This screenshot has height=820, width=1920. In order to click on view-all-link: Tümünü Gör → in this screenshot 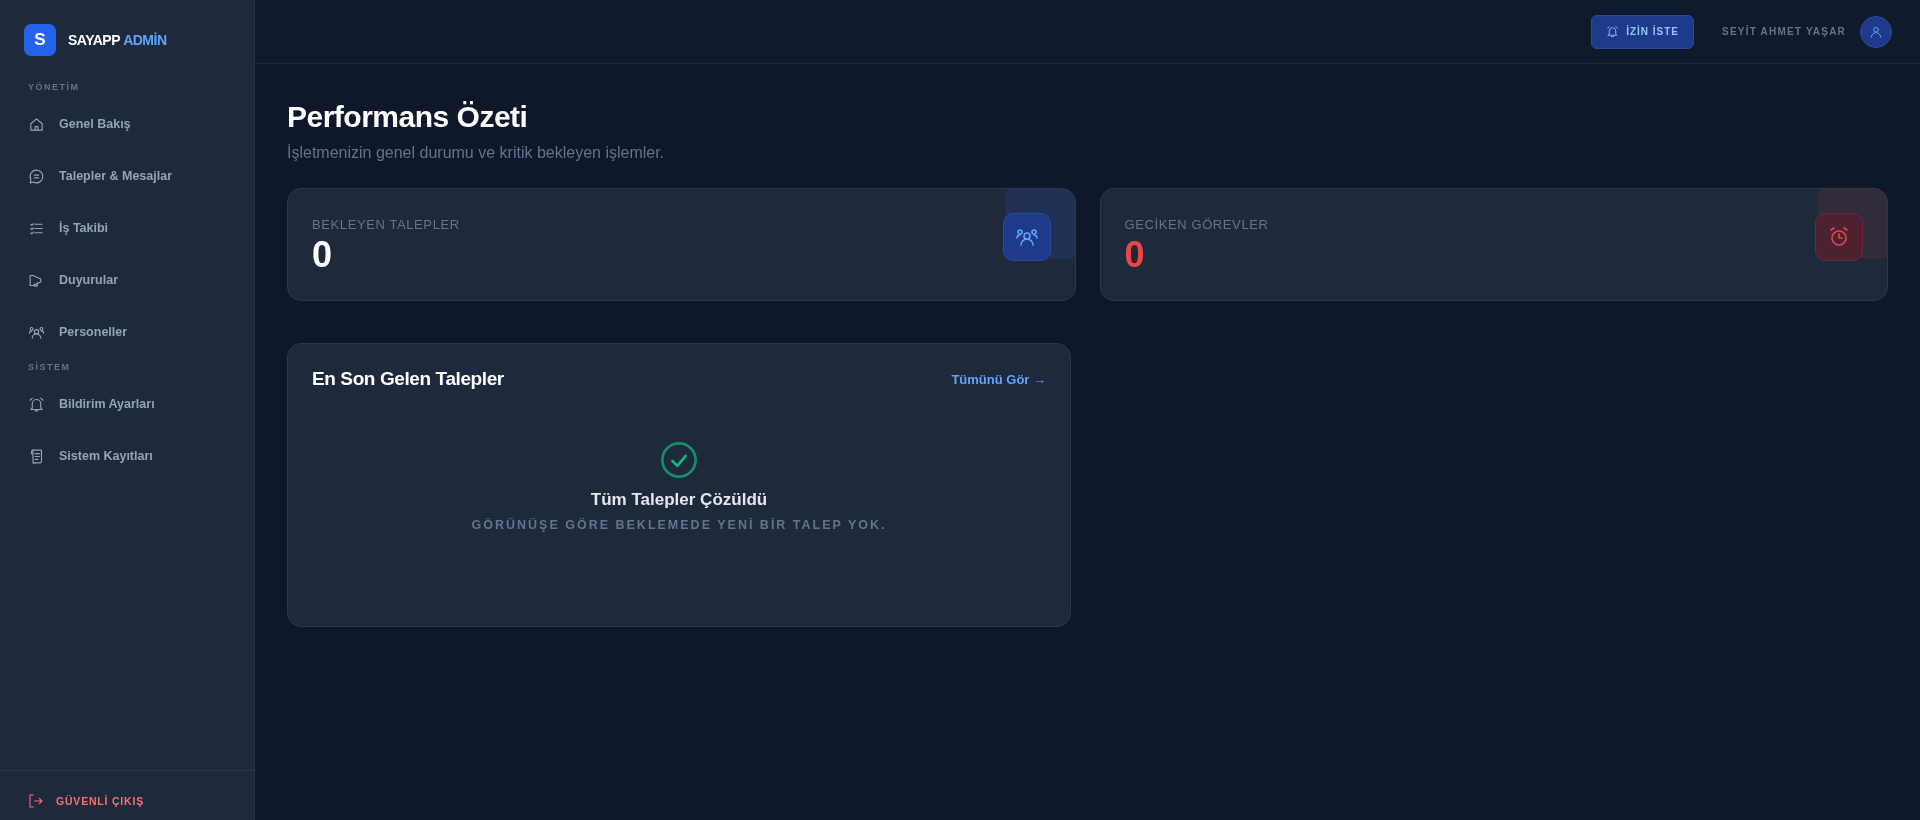, I will do `click(998, 379)`.